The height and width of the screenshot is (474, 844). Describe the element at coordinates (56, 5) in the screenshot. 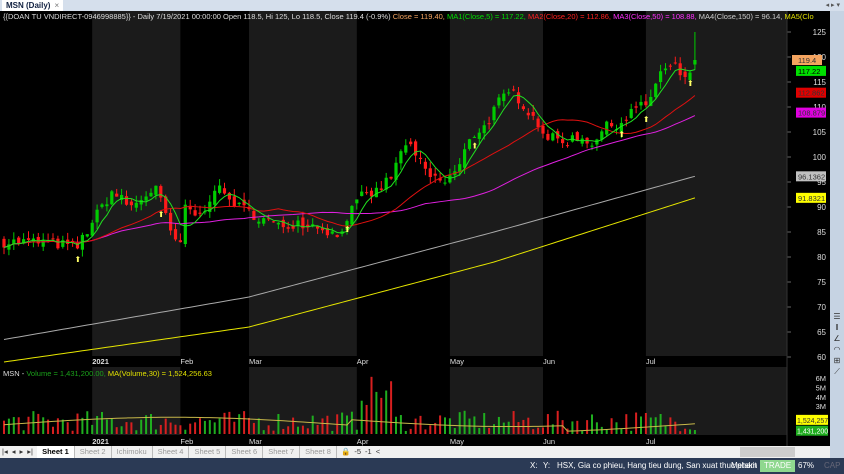

I see `close-tab-icon: ×` at that location.